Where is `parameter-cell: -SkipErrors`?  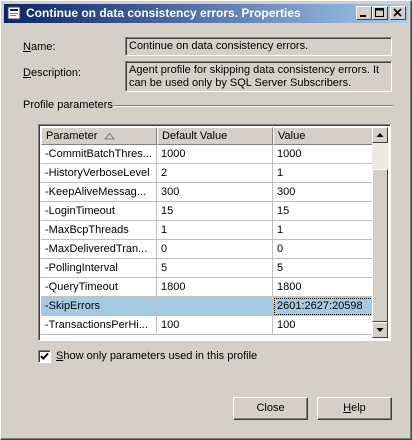
parameter-cell: -SkipErrors is located at coordinates (99, 306).